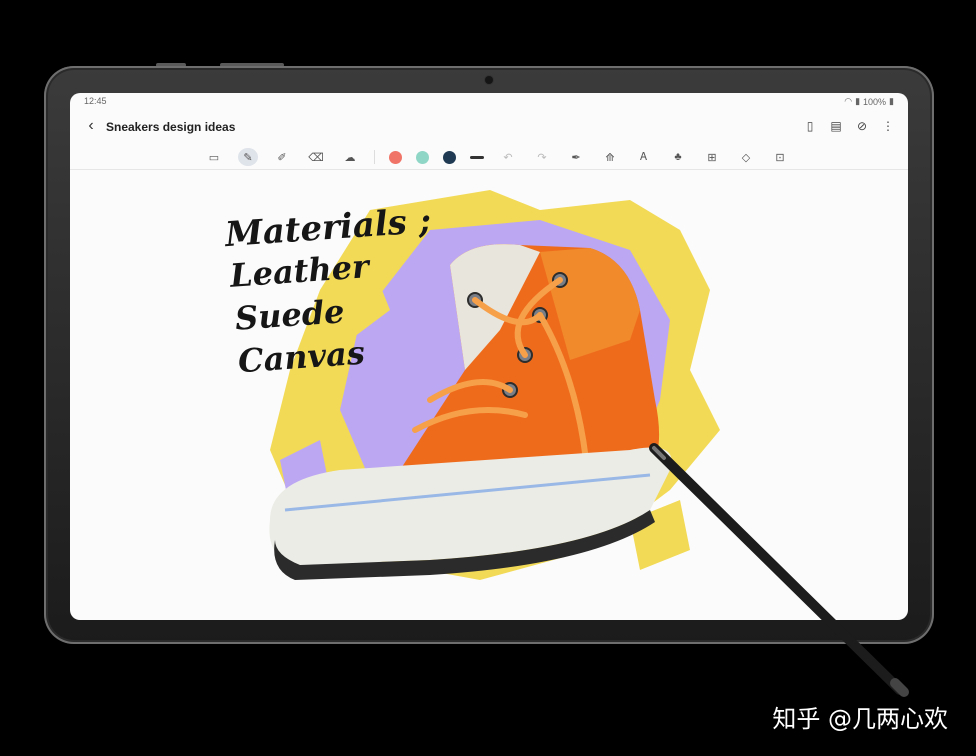 This screenshot has height=756, width=976. Describe the element at coordinates (712, 157) in the screenshot. I see `insert-icon: ⊞` at that location.